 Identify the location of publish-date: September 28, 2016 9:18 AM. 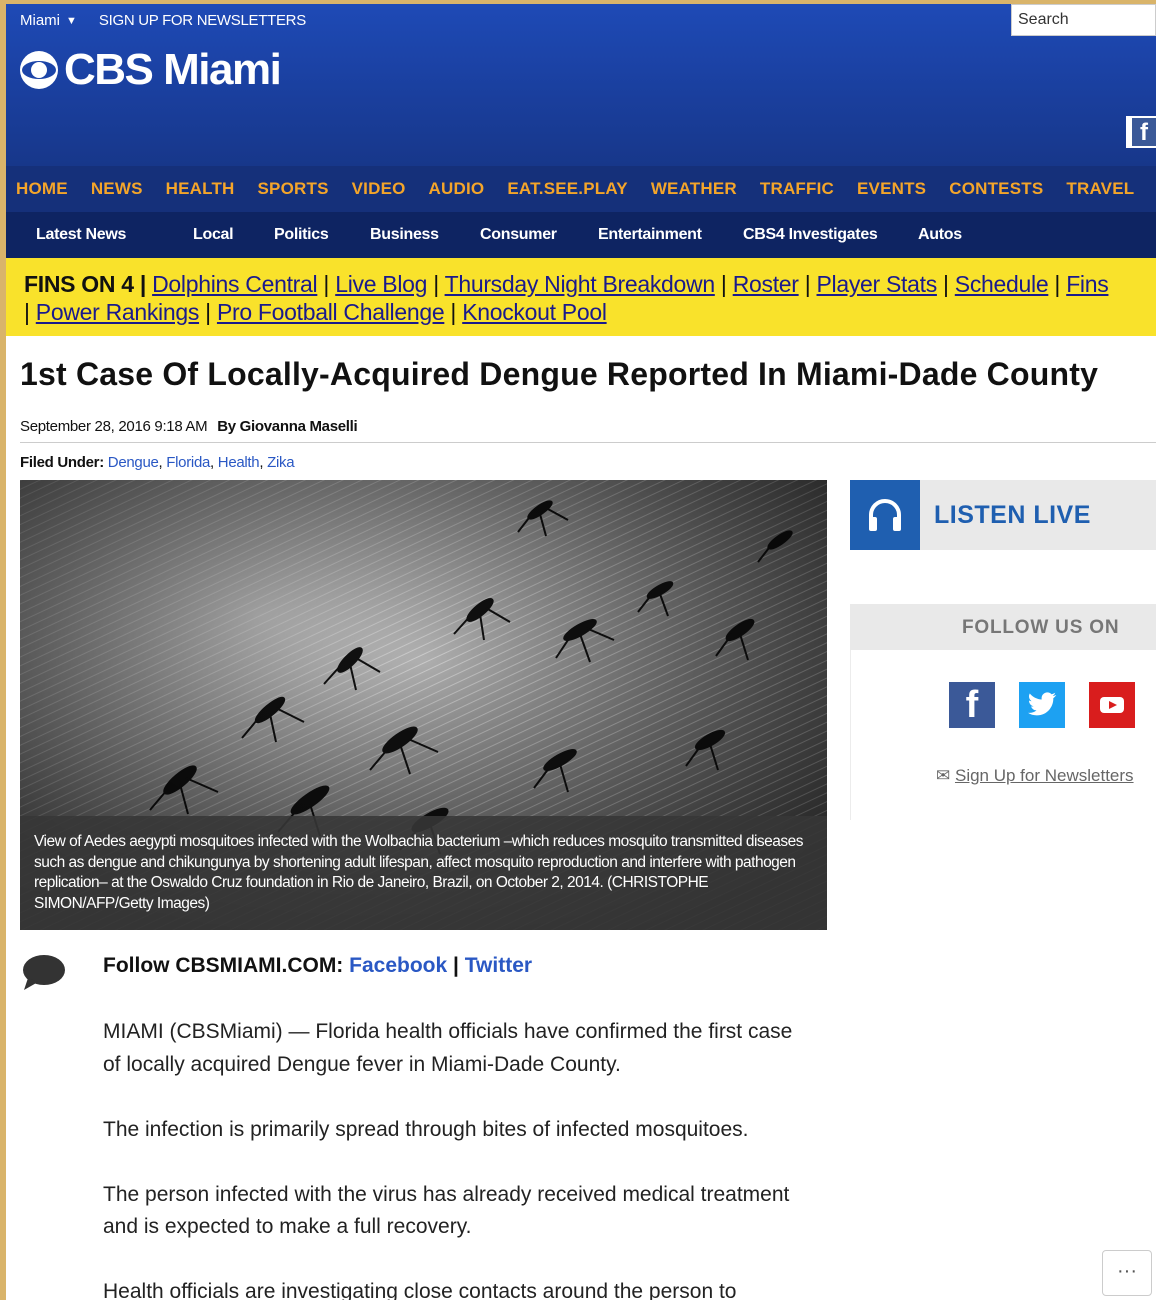
(114, 426).